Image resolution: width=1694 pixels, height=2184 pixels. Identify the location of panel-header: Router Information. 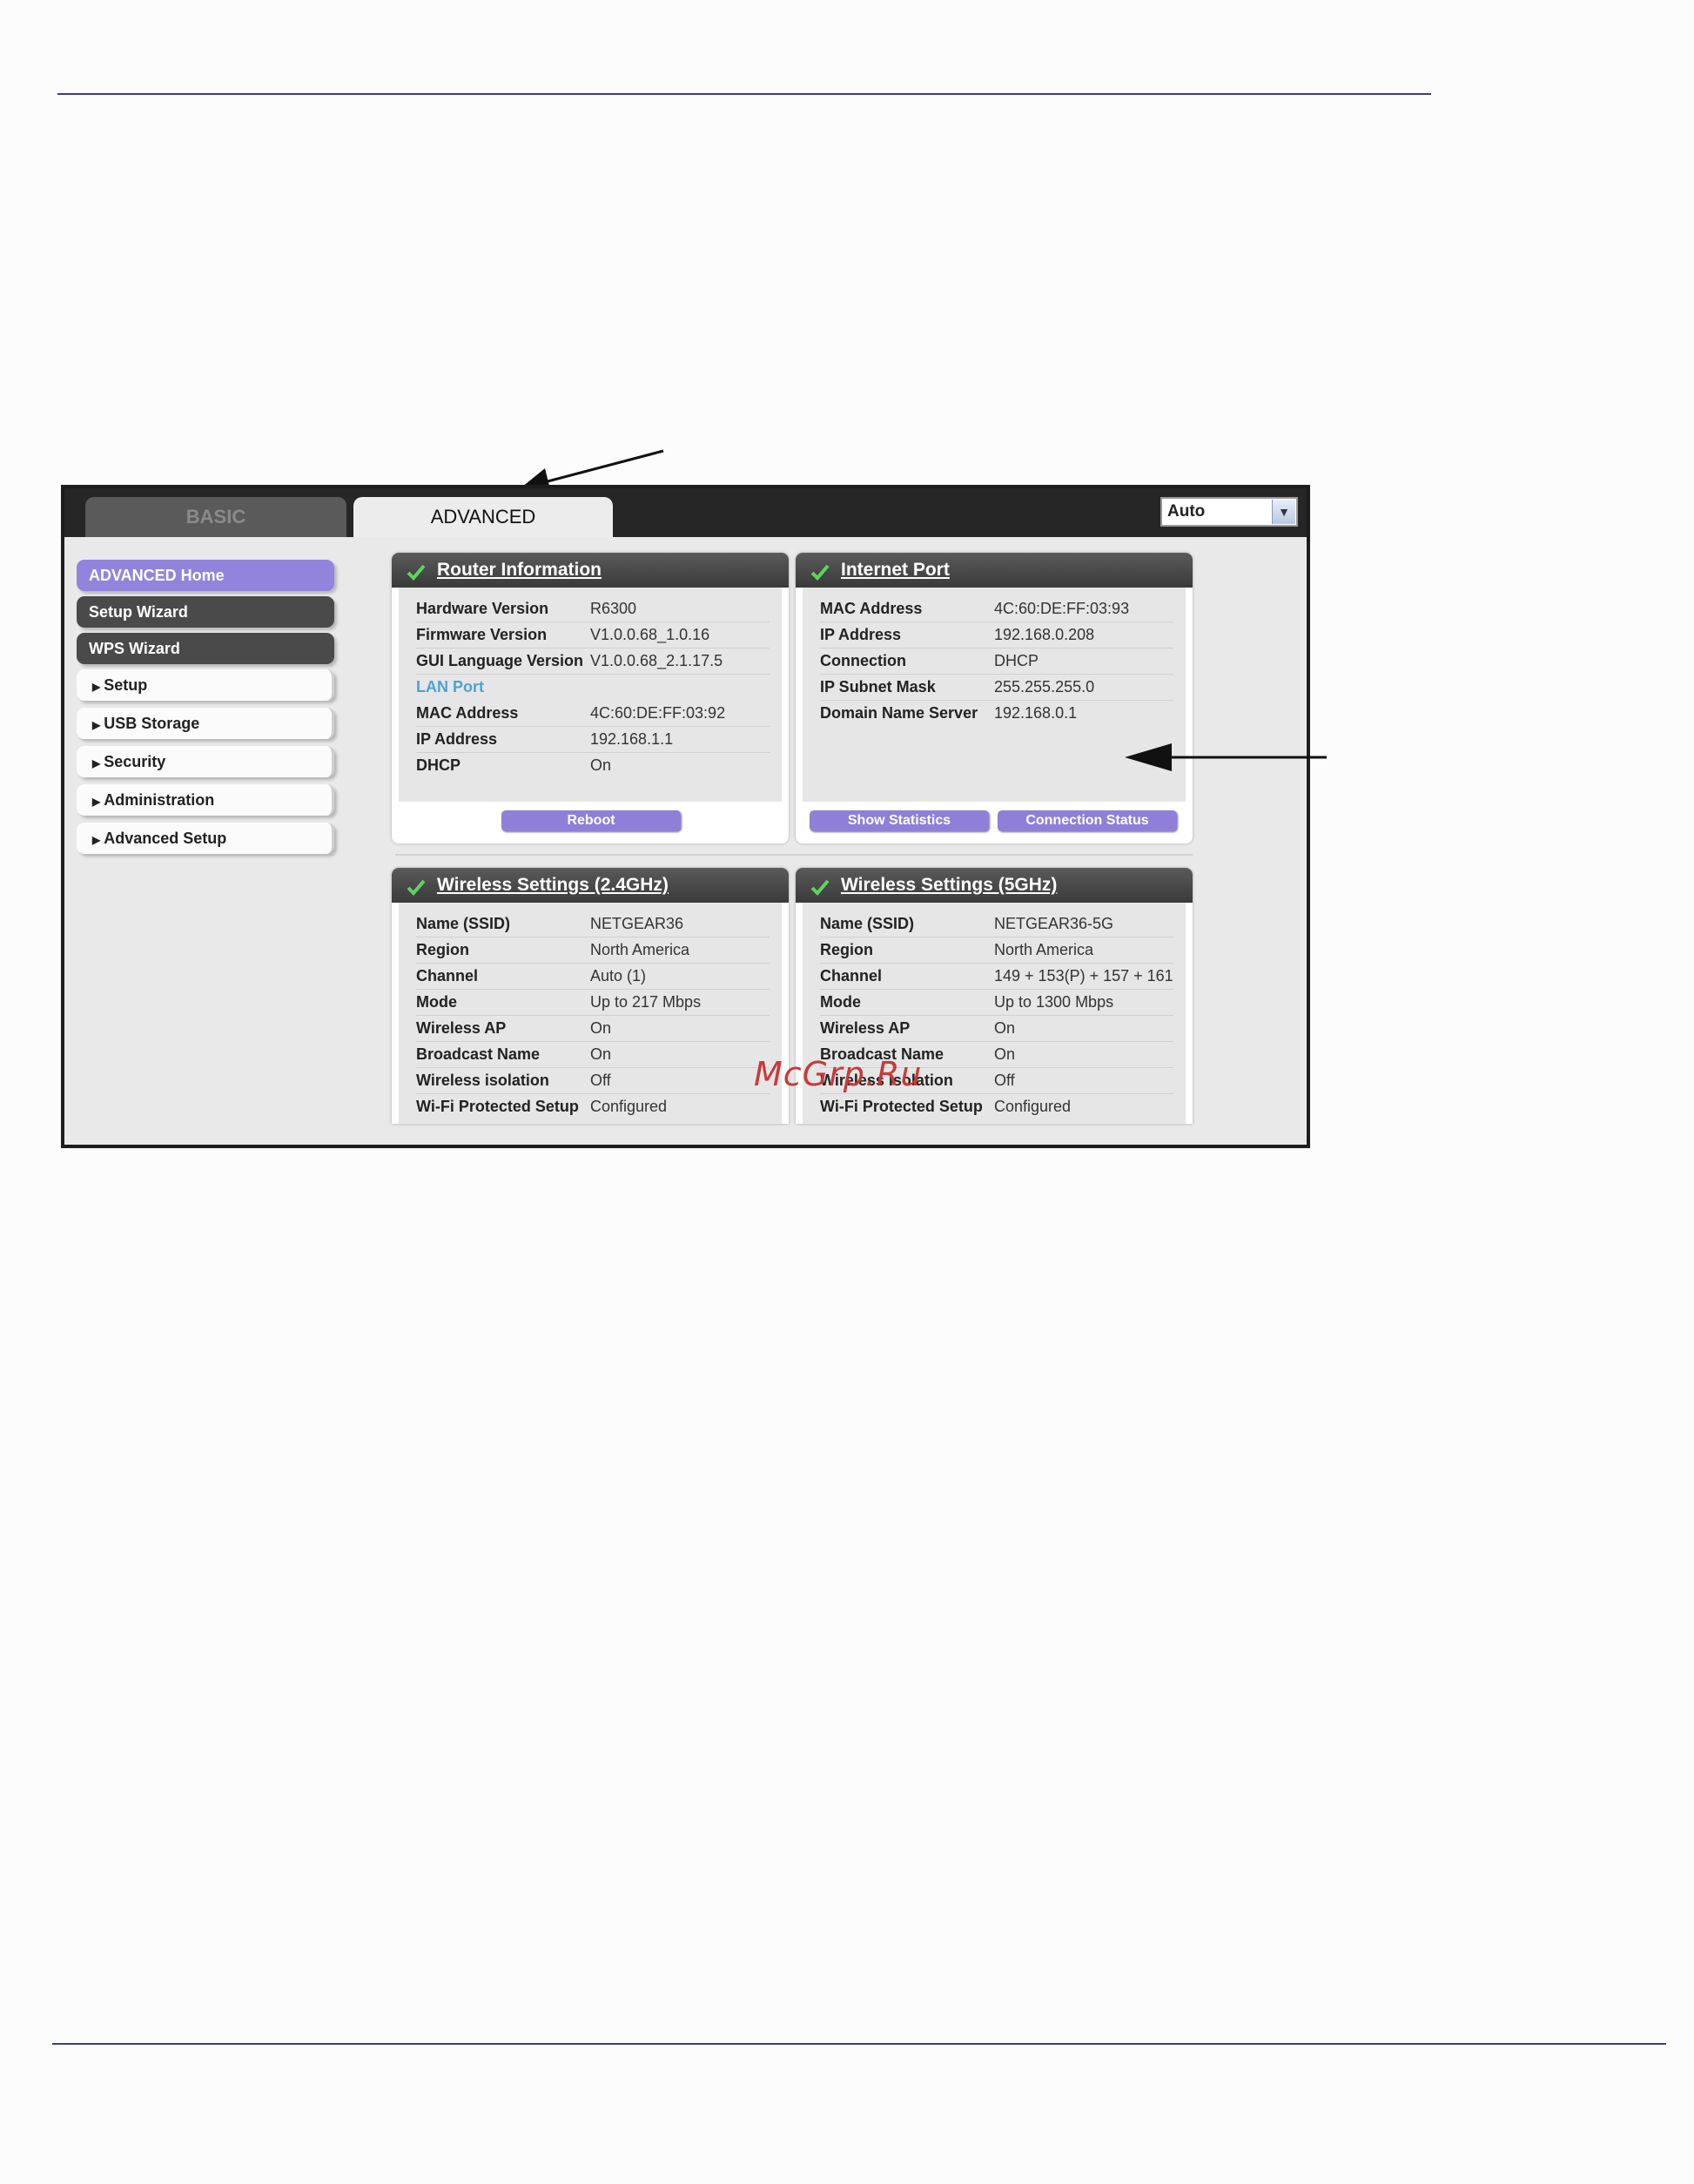
(590, 570).